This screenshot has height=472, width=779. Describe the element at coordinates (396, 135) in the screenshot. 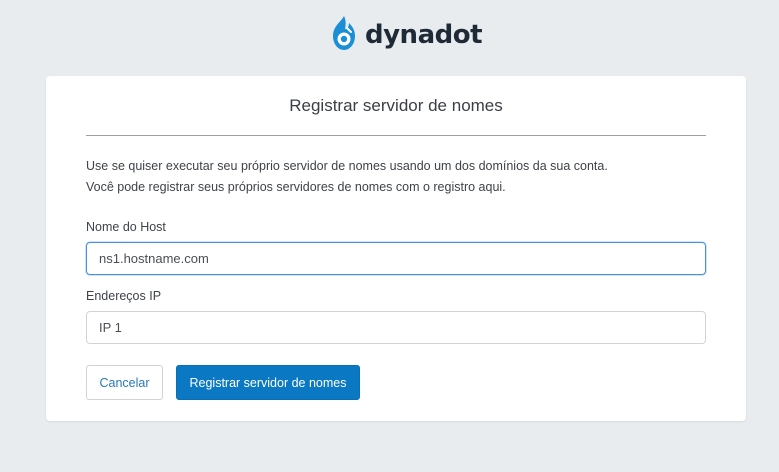

I see `title-divider` at that location.